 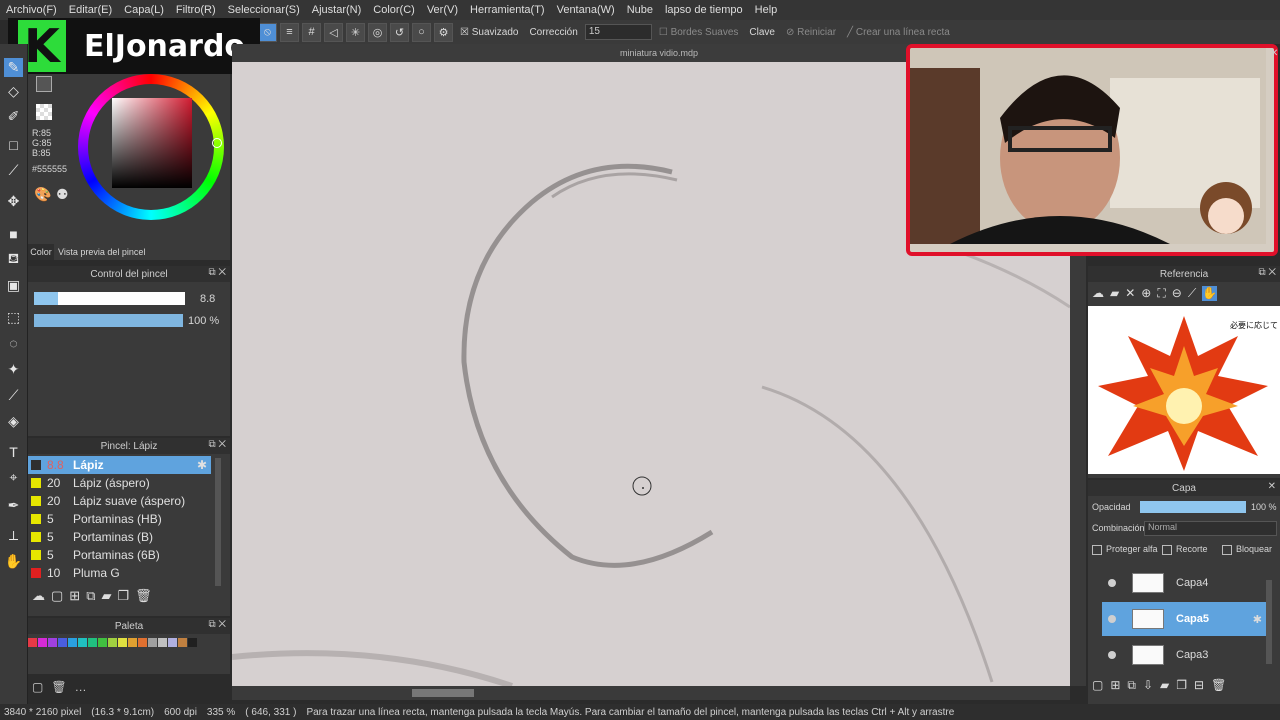 What do you see at coordinates (144, 10) in the screenshot?
I see `menu-item: Capa(L)` at bounding box center [144, 10].